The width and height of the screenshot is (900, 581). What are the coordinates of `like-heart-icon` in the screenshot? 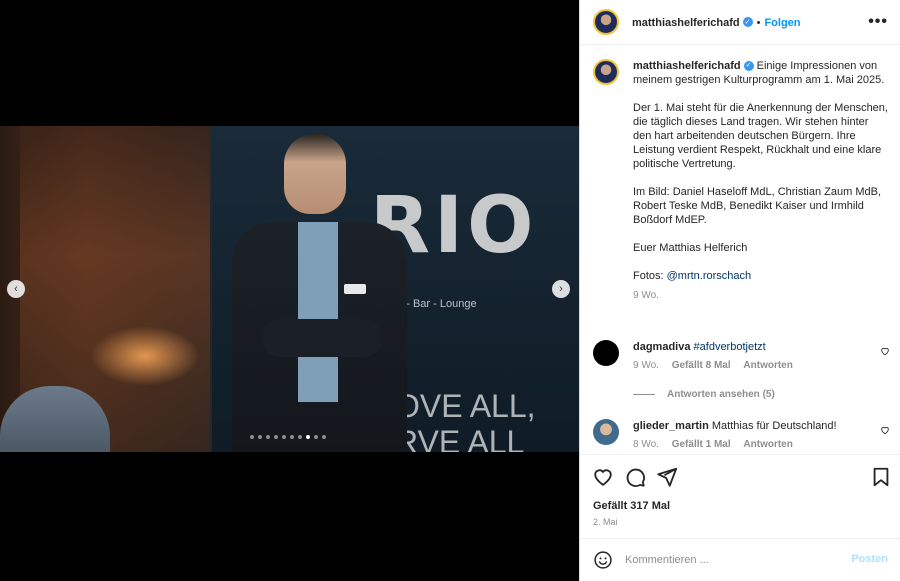 It's located at (603, 477).